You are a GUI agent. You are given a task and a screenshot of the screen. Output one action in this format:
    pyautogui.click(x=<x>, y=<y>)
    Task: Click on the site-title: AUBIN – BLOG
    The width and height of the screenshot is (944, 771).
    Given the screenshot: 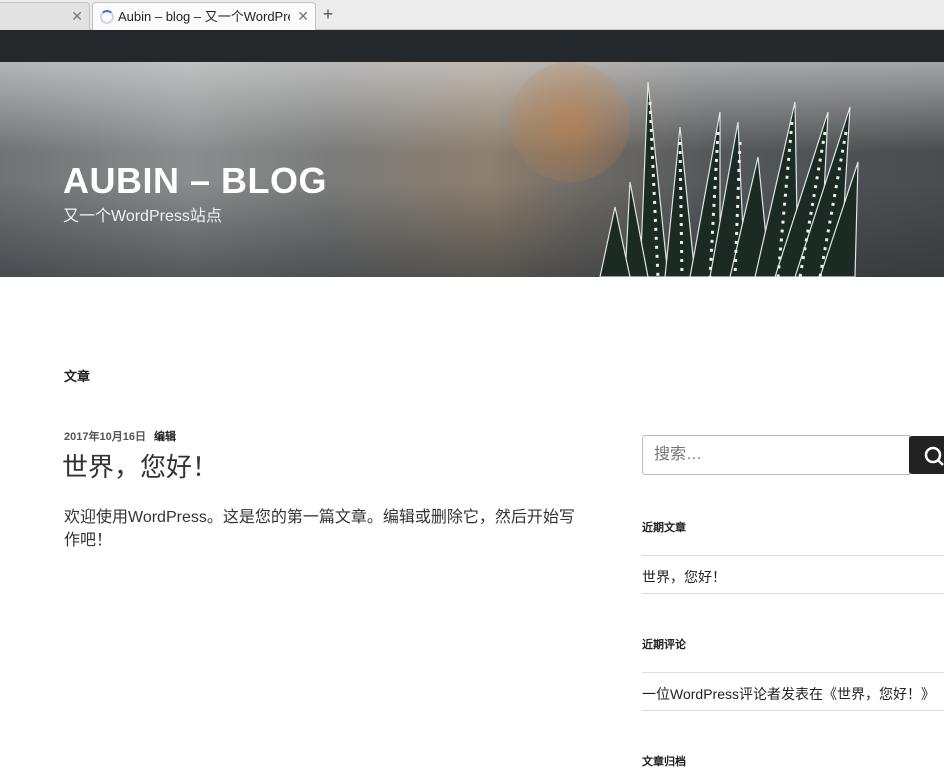 What is the action you would take?
    pyautogui.click(x=195, y=181)
    